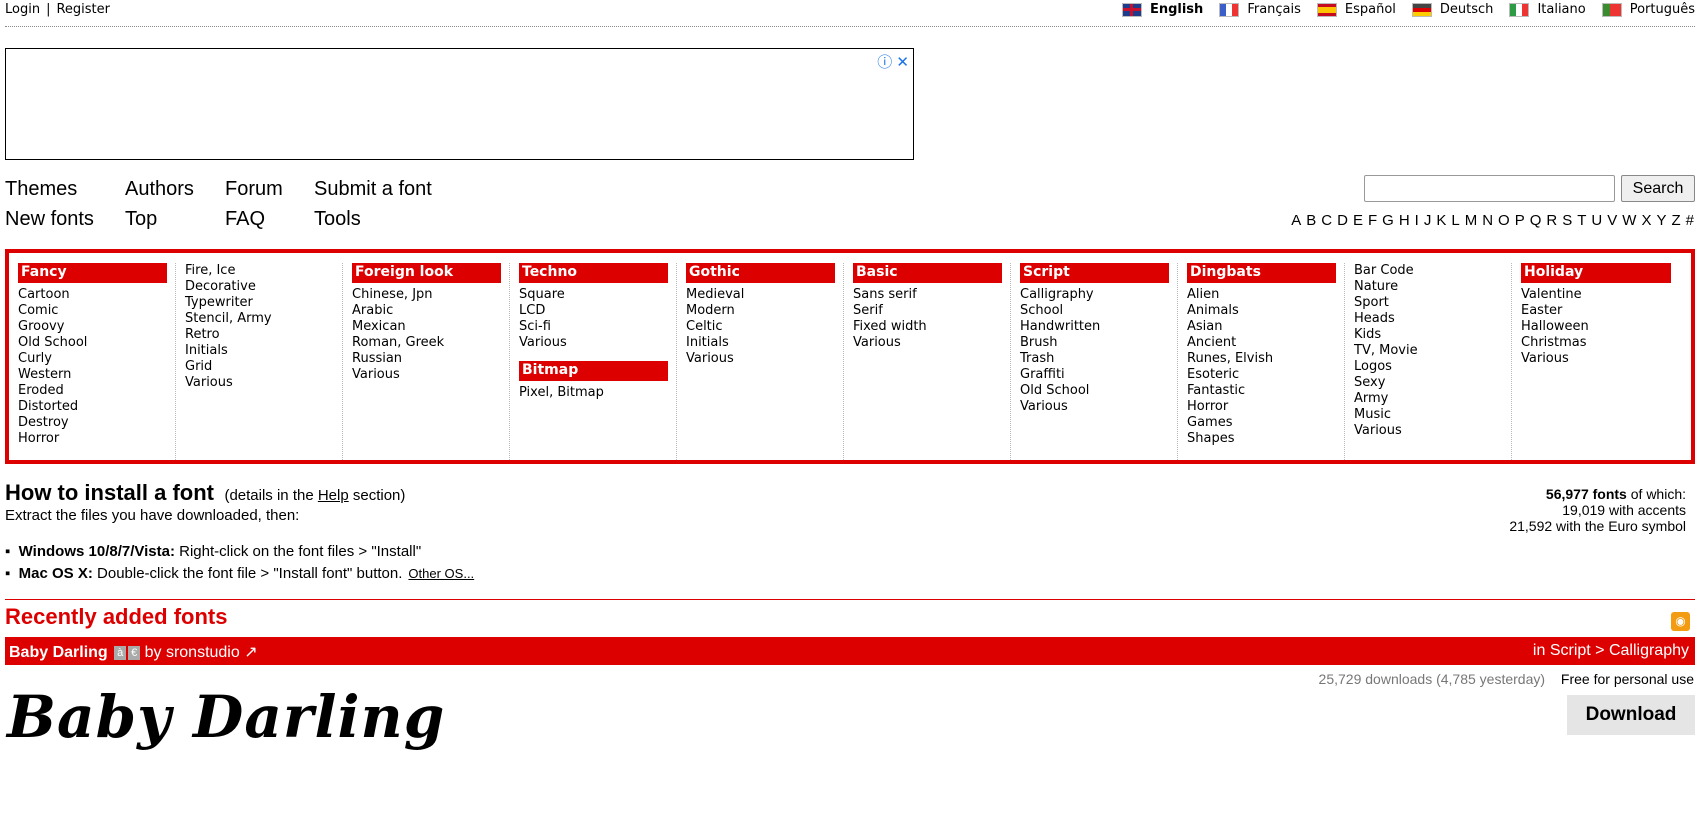 This screenshot has height=813, width=1696. I want to click on alpha-letter-e: E, so click(1358, 220).